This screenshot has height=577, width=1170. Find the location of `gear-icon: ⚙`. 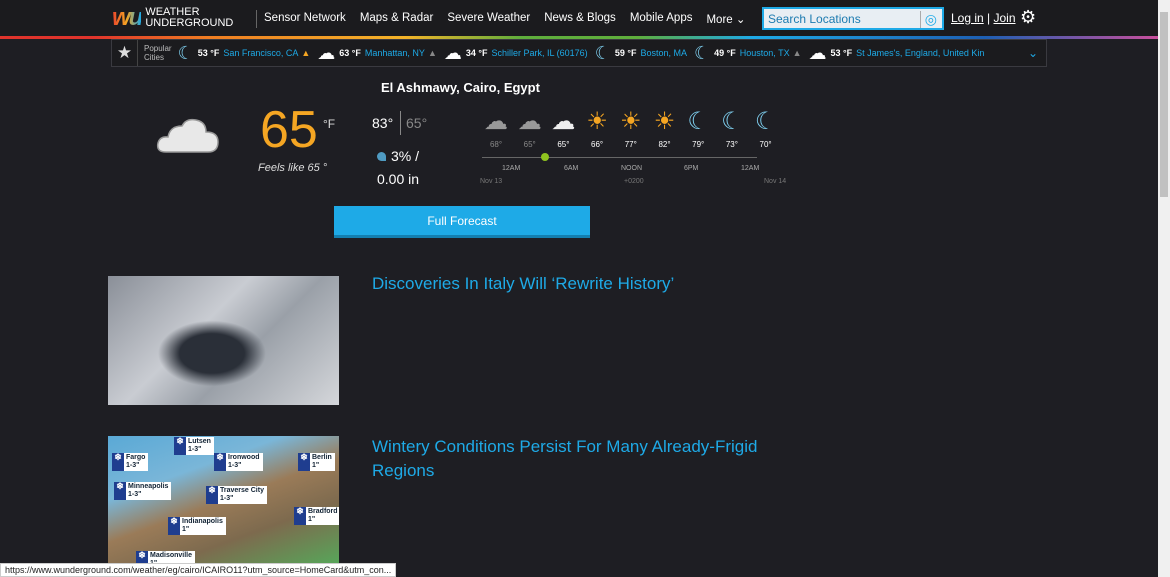

gear-icon: ⚙ is located at coordinates (1028, 17).